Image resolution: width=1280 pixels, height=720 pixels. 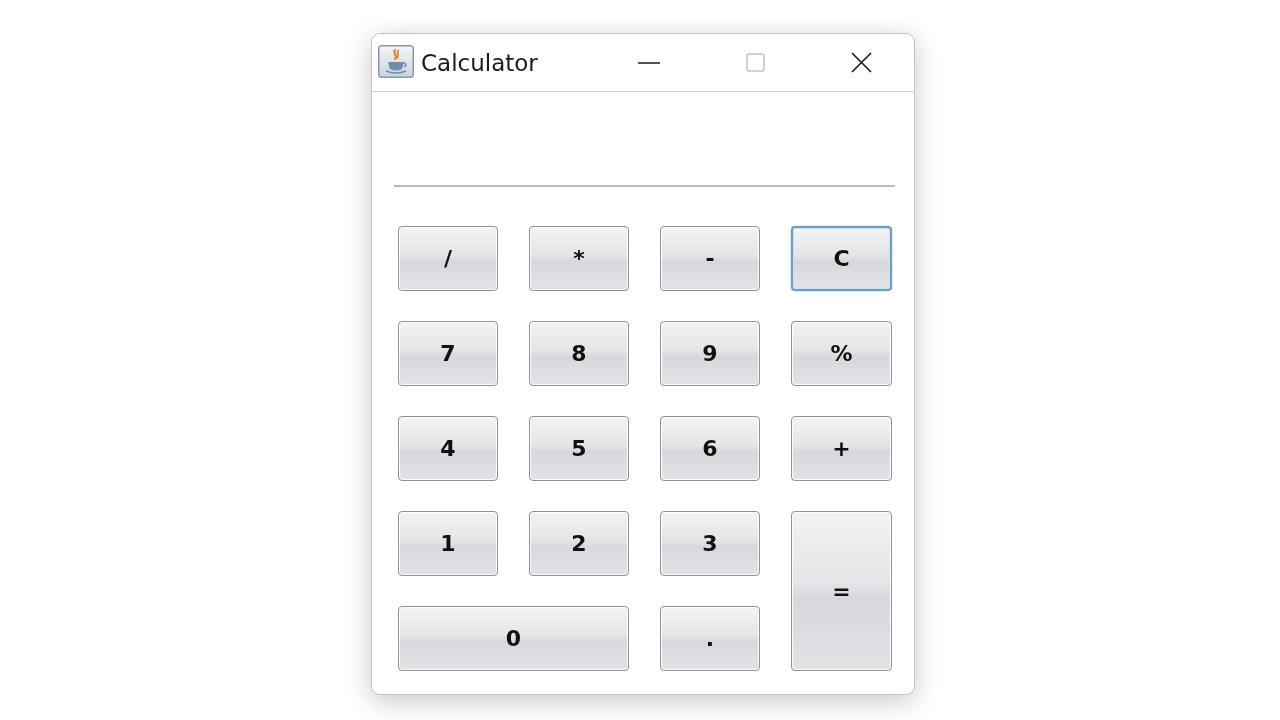 What do you see at coordinates (841, 591) in the screenshot?
I see `key-button: =` at bounding box center [841, 591].